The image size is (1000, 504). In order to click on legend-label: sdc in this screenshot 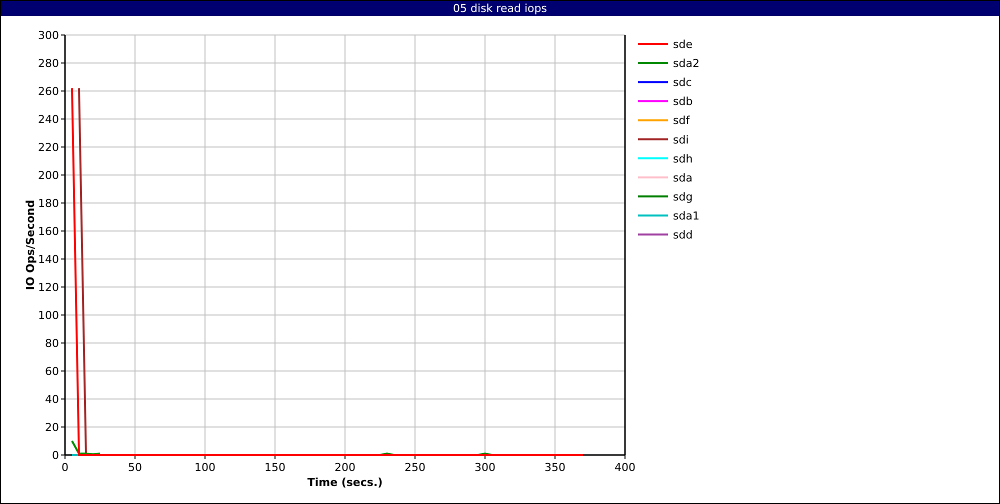, I will do `click(682, 83)`.